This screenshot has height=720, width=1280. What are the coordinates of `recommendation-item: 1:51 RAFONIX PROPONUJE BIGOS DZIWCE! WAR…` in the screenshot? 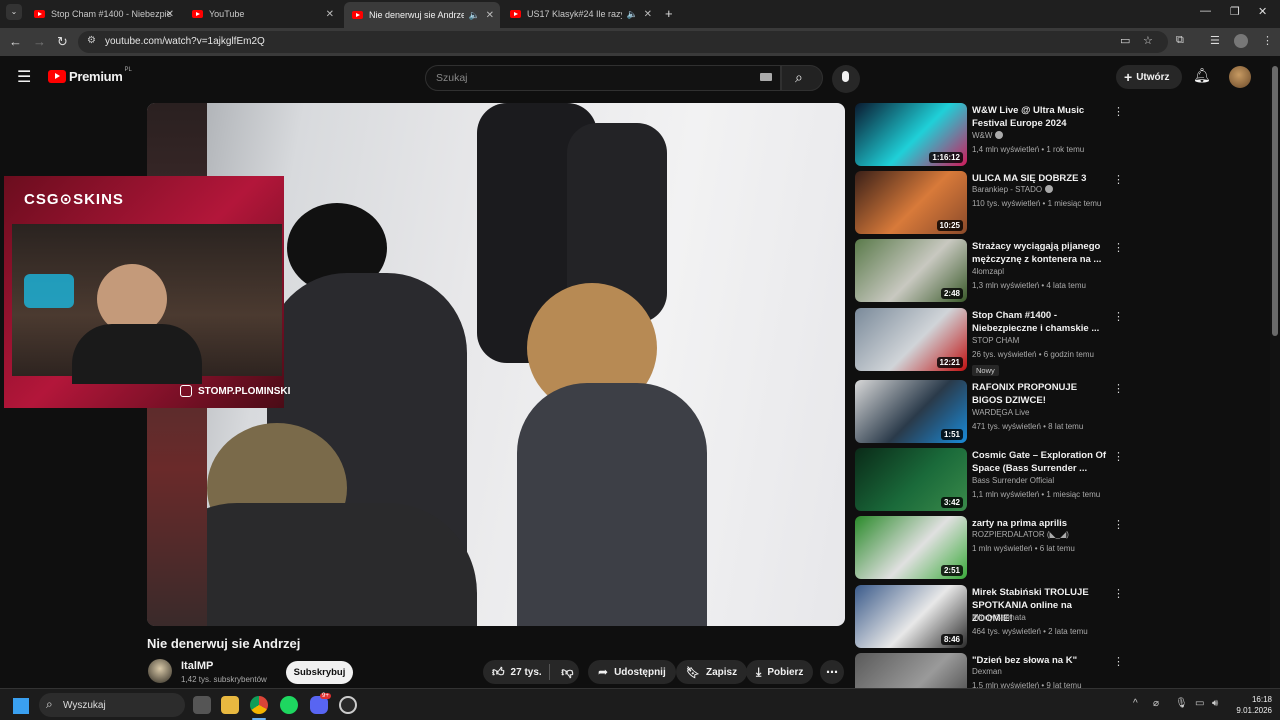 It's located at (995, 412).